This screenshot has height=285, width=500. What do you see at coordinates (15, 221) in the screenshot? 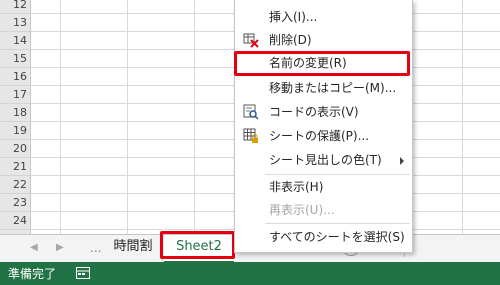
I see `row-header: 24` at bounding box center [15, 221].